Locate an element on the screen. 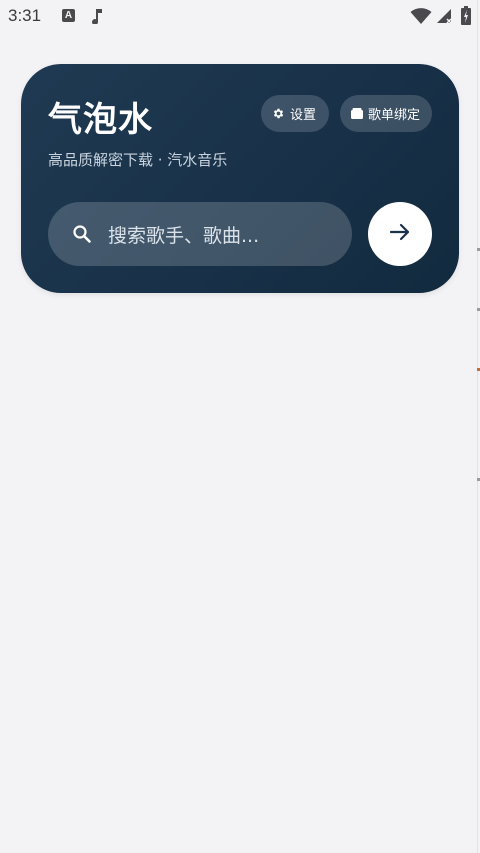  playlist-bind-label: 歌单绑定 is located at coordinates (394, 115).